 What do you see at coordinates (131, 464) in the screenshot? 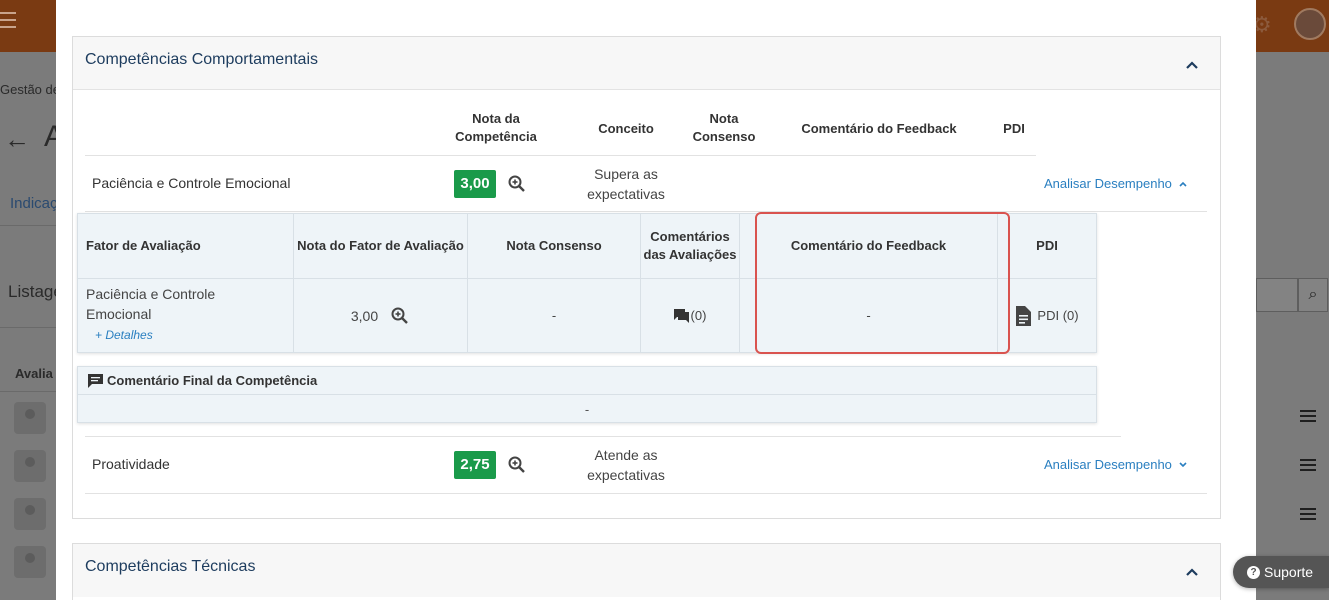
I see `competency-name: Proatividade` at bounding box center [131, 464].